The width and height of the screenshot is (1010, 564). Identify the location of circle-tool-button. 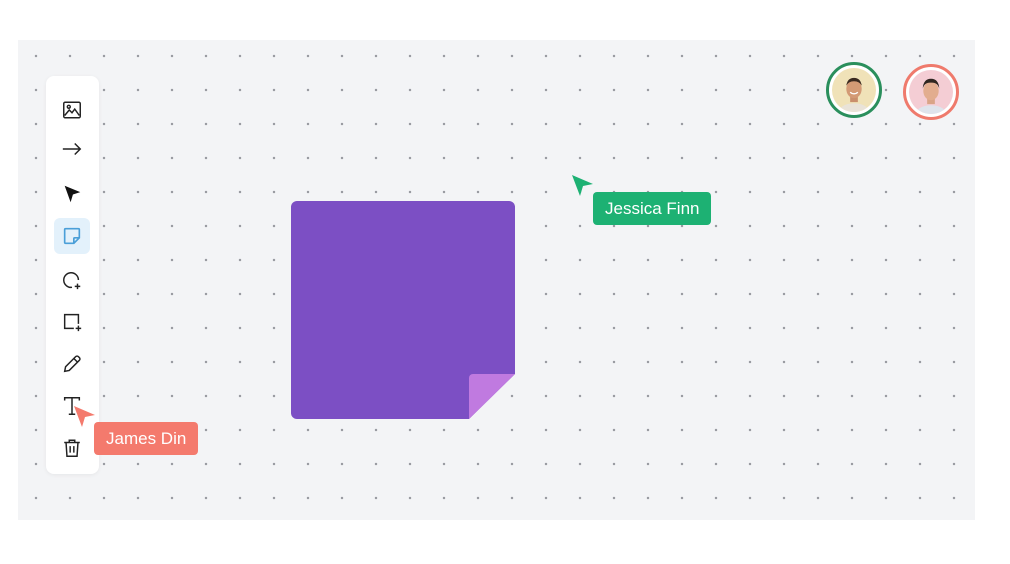
(72, 280).